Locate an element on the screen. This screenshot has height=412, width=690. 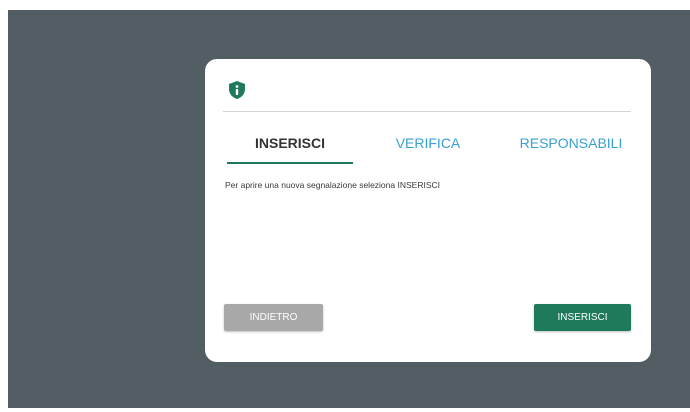
shield-info-icon is located at coordinates (237, 90).